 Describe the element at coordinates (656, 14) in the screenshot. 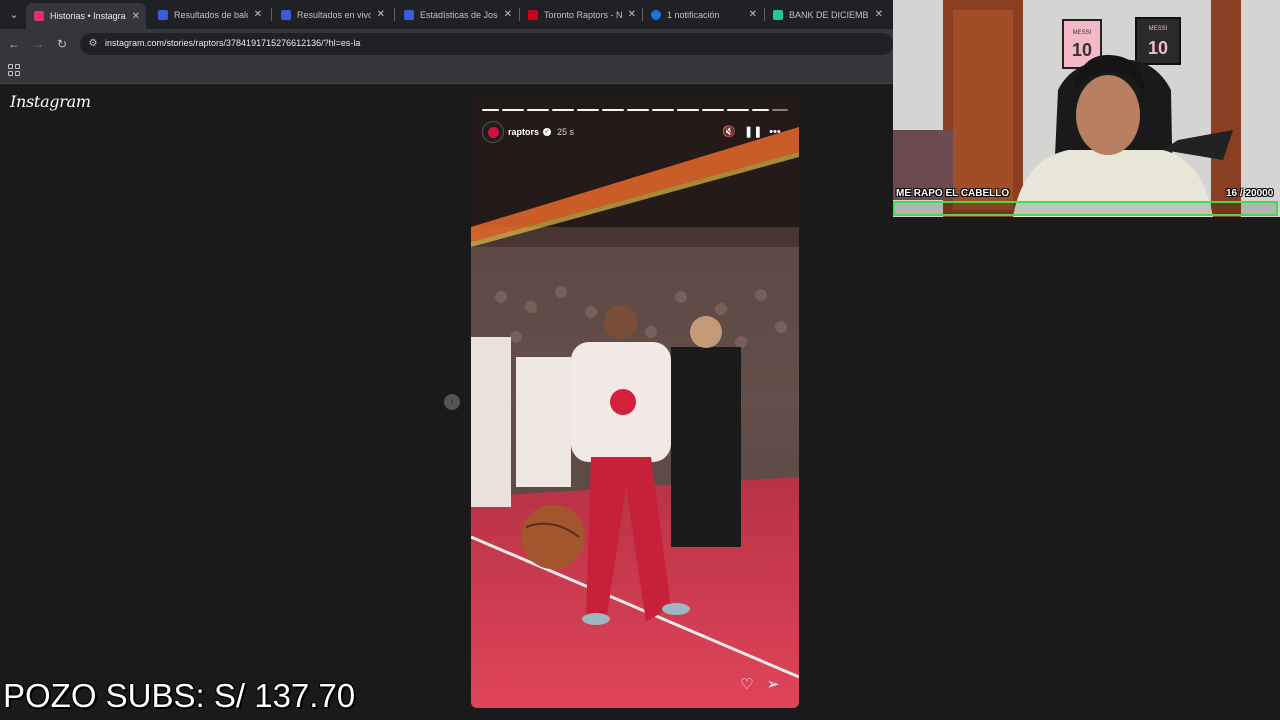

I see `notification-favicon-icon` at that location.